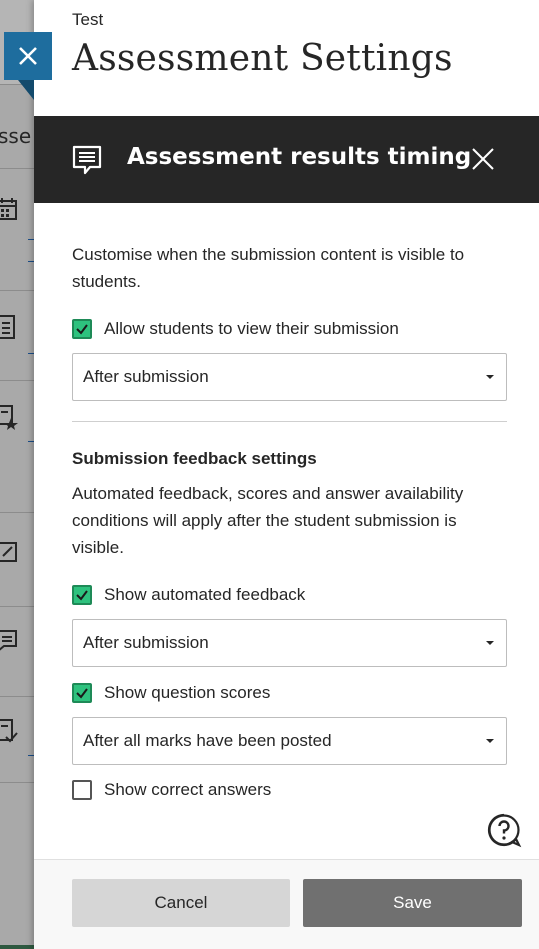 The height and width of the screenshot is (949, 539). I want to click on close-panel-button, so click(28, 56).